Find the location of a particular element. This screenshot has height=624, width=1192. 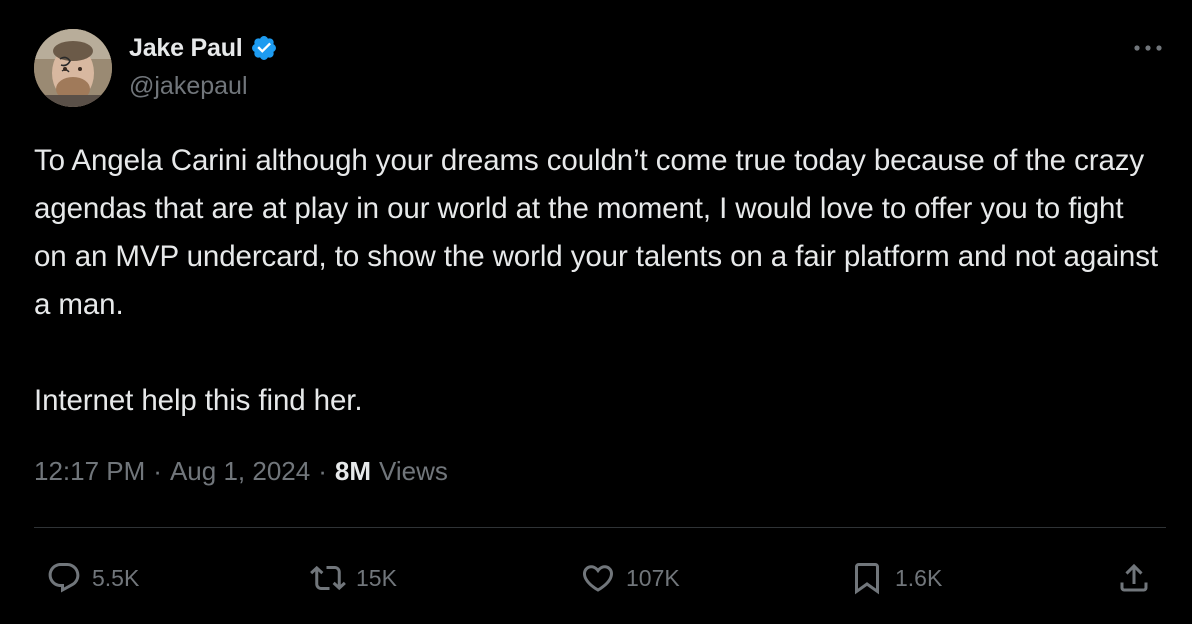

reply-bubble-icon is located at coordinates (64, 578).